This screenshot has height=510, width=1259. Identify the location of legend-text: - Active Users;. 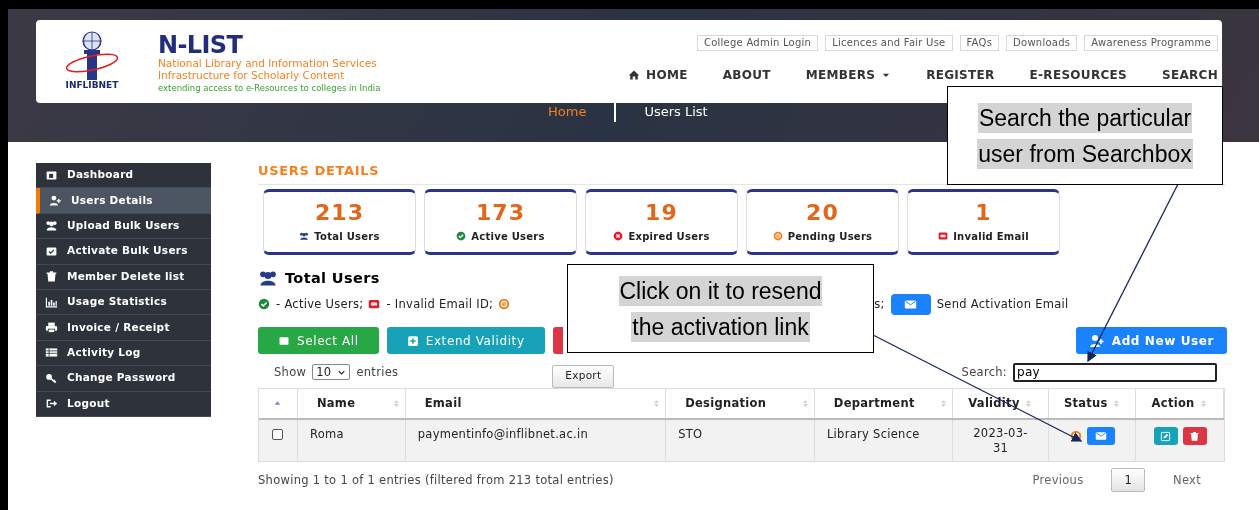
(320, 304).